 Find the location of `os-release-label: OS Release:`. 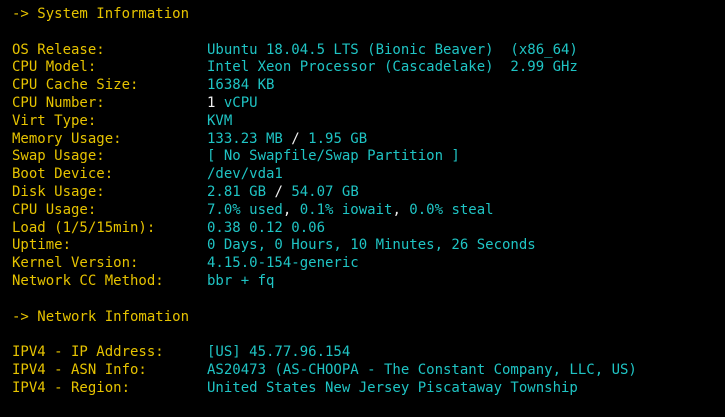

os-release-label: OS Release: is located at coordinates (58, 49).